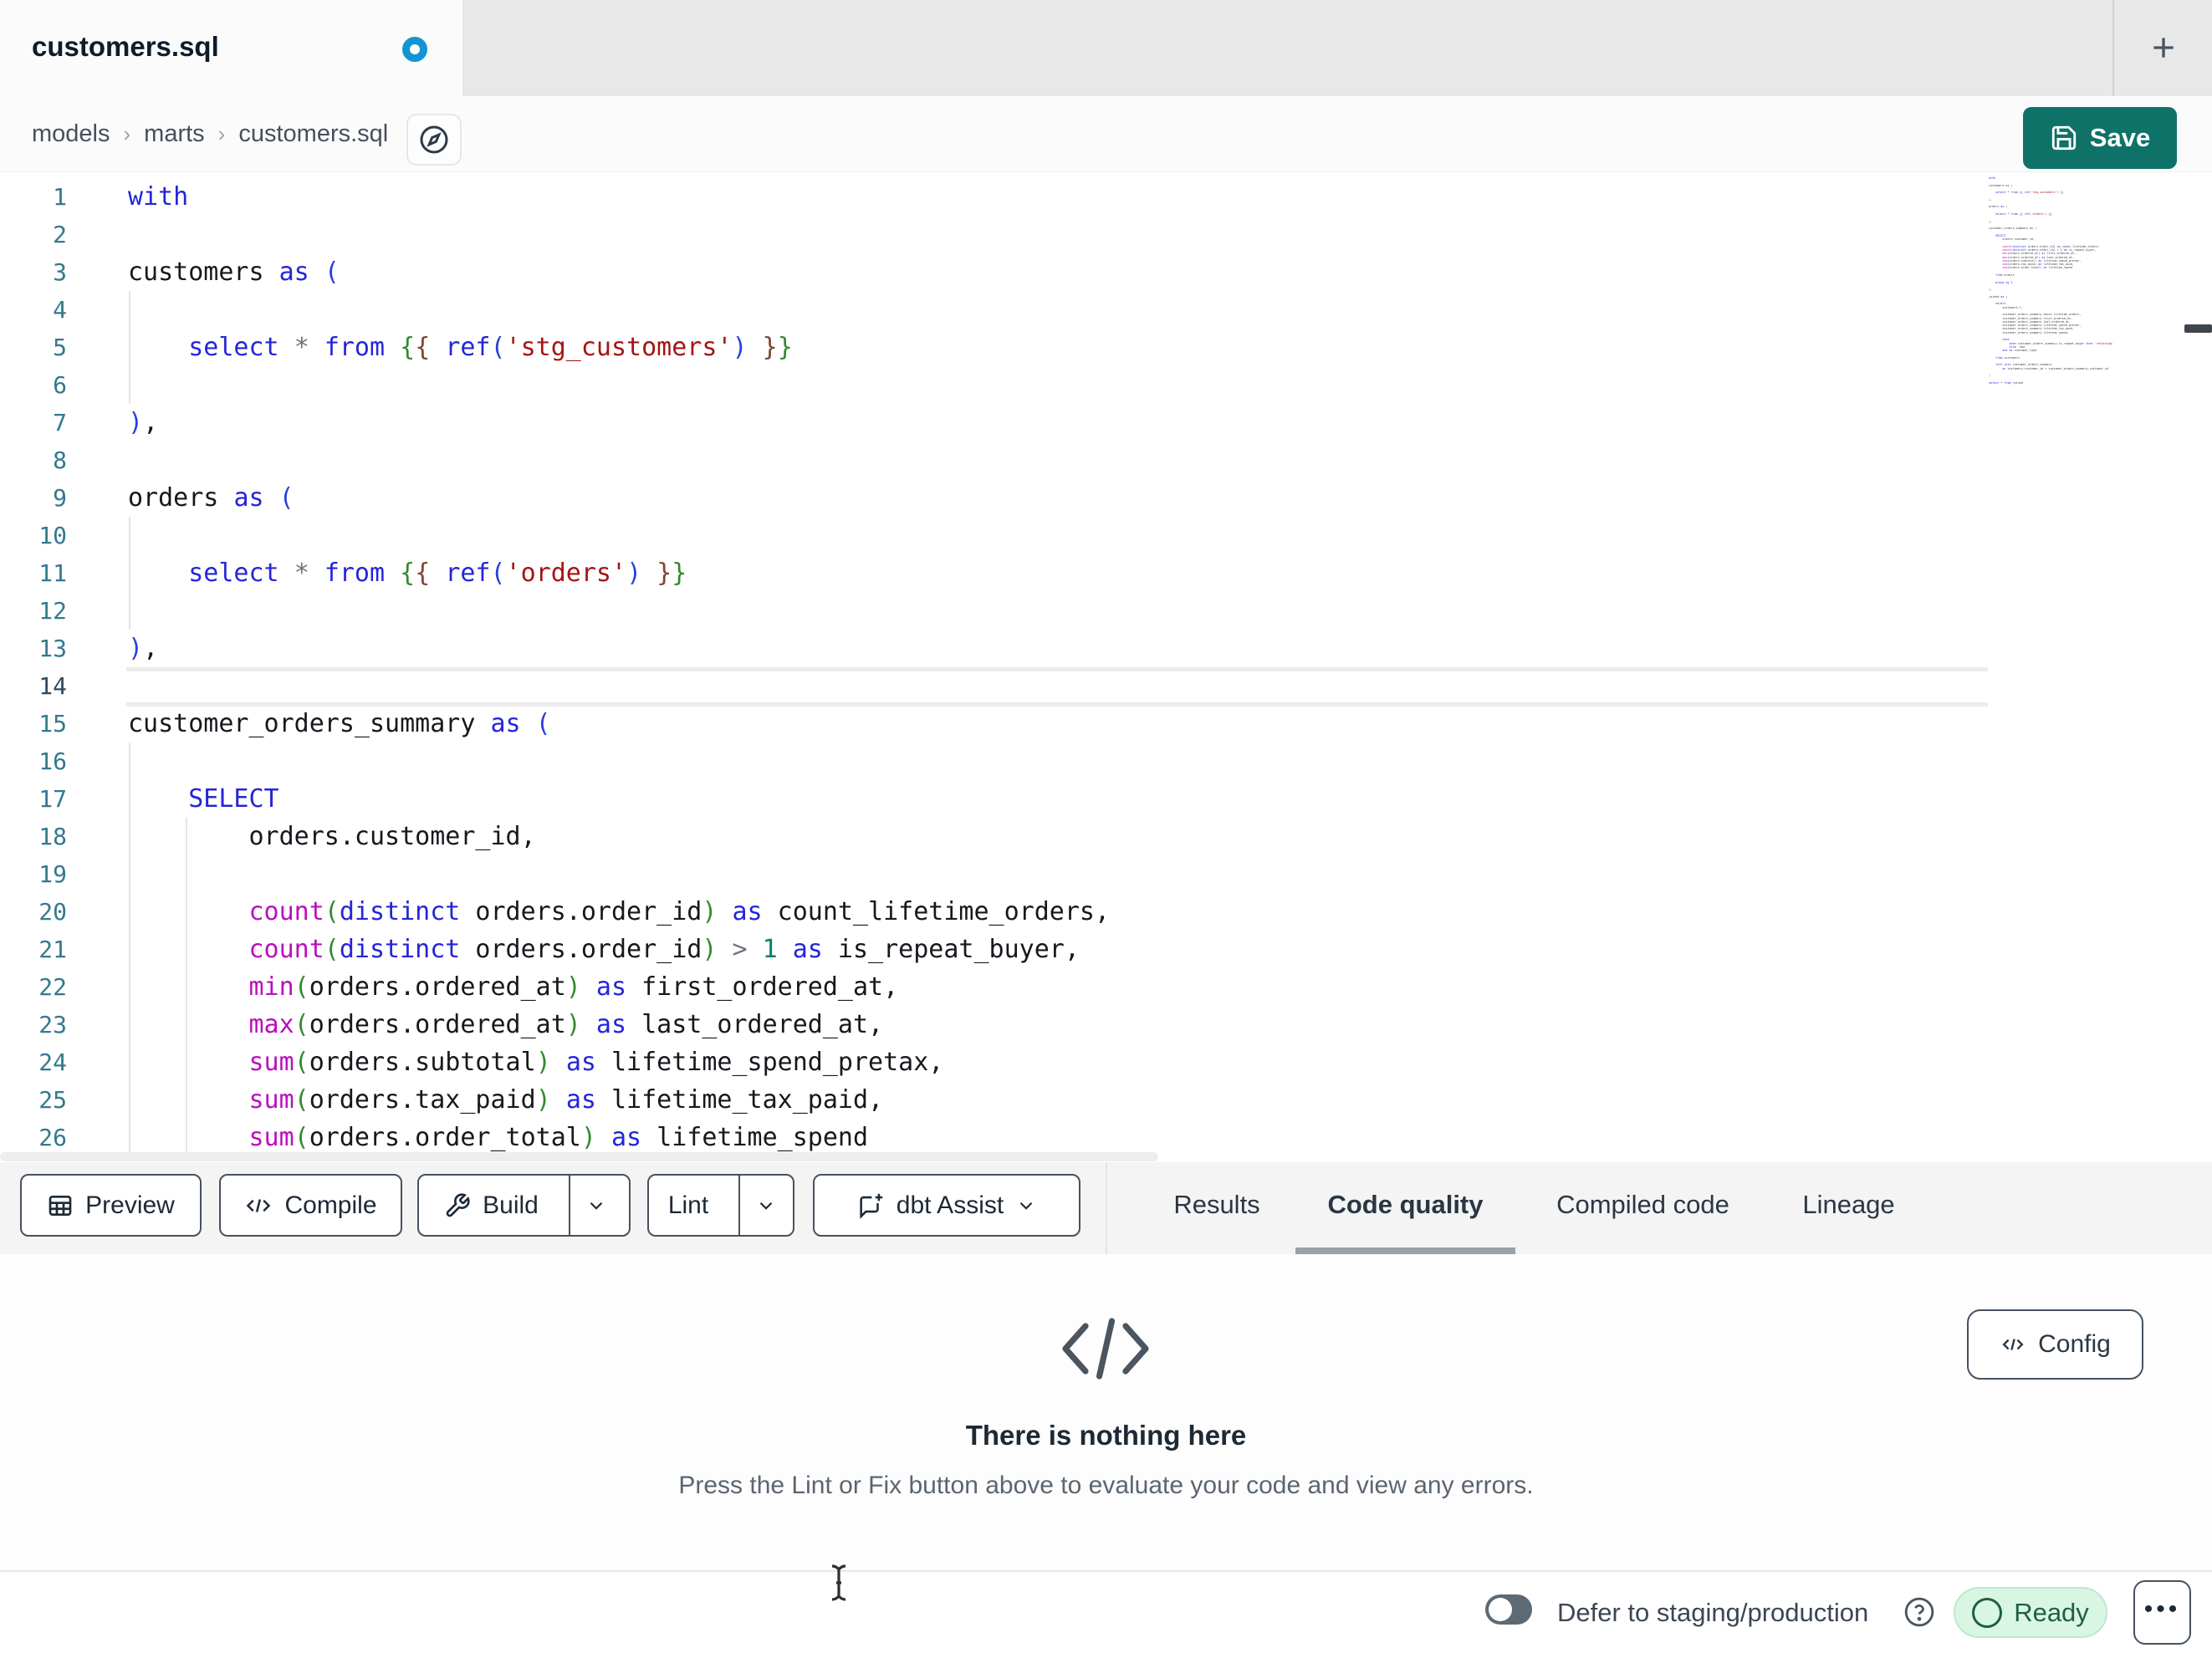  What do you see at coordinates (1848, 1204) in the screenshot?
I see `tab-lineage: Lineage` at bounding box center [1848, 1204].